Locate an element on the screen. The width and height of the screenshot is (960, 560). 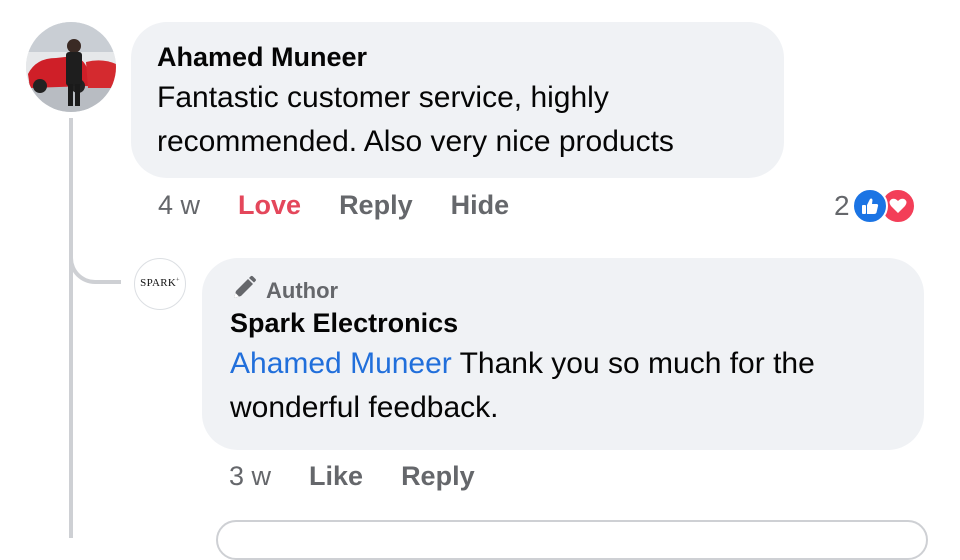
avatar is located at coordinates (71, 67).